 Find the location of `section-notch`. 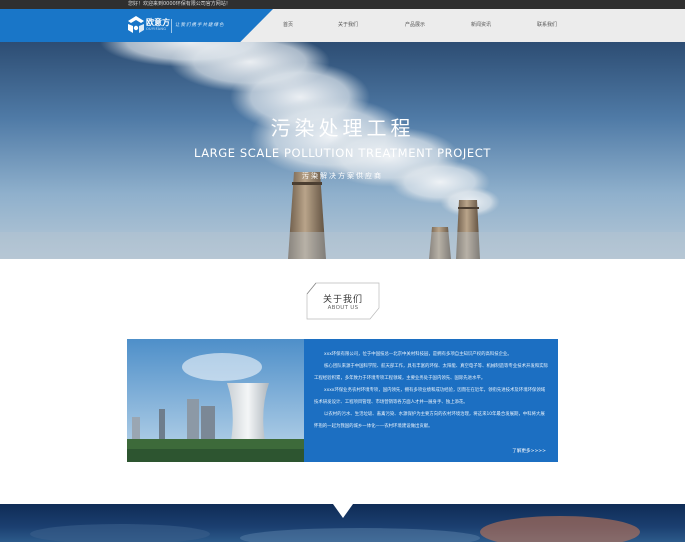

section-notch is located at coordinates (343, 511).